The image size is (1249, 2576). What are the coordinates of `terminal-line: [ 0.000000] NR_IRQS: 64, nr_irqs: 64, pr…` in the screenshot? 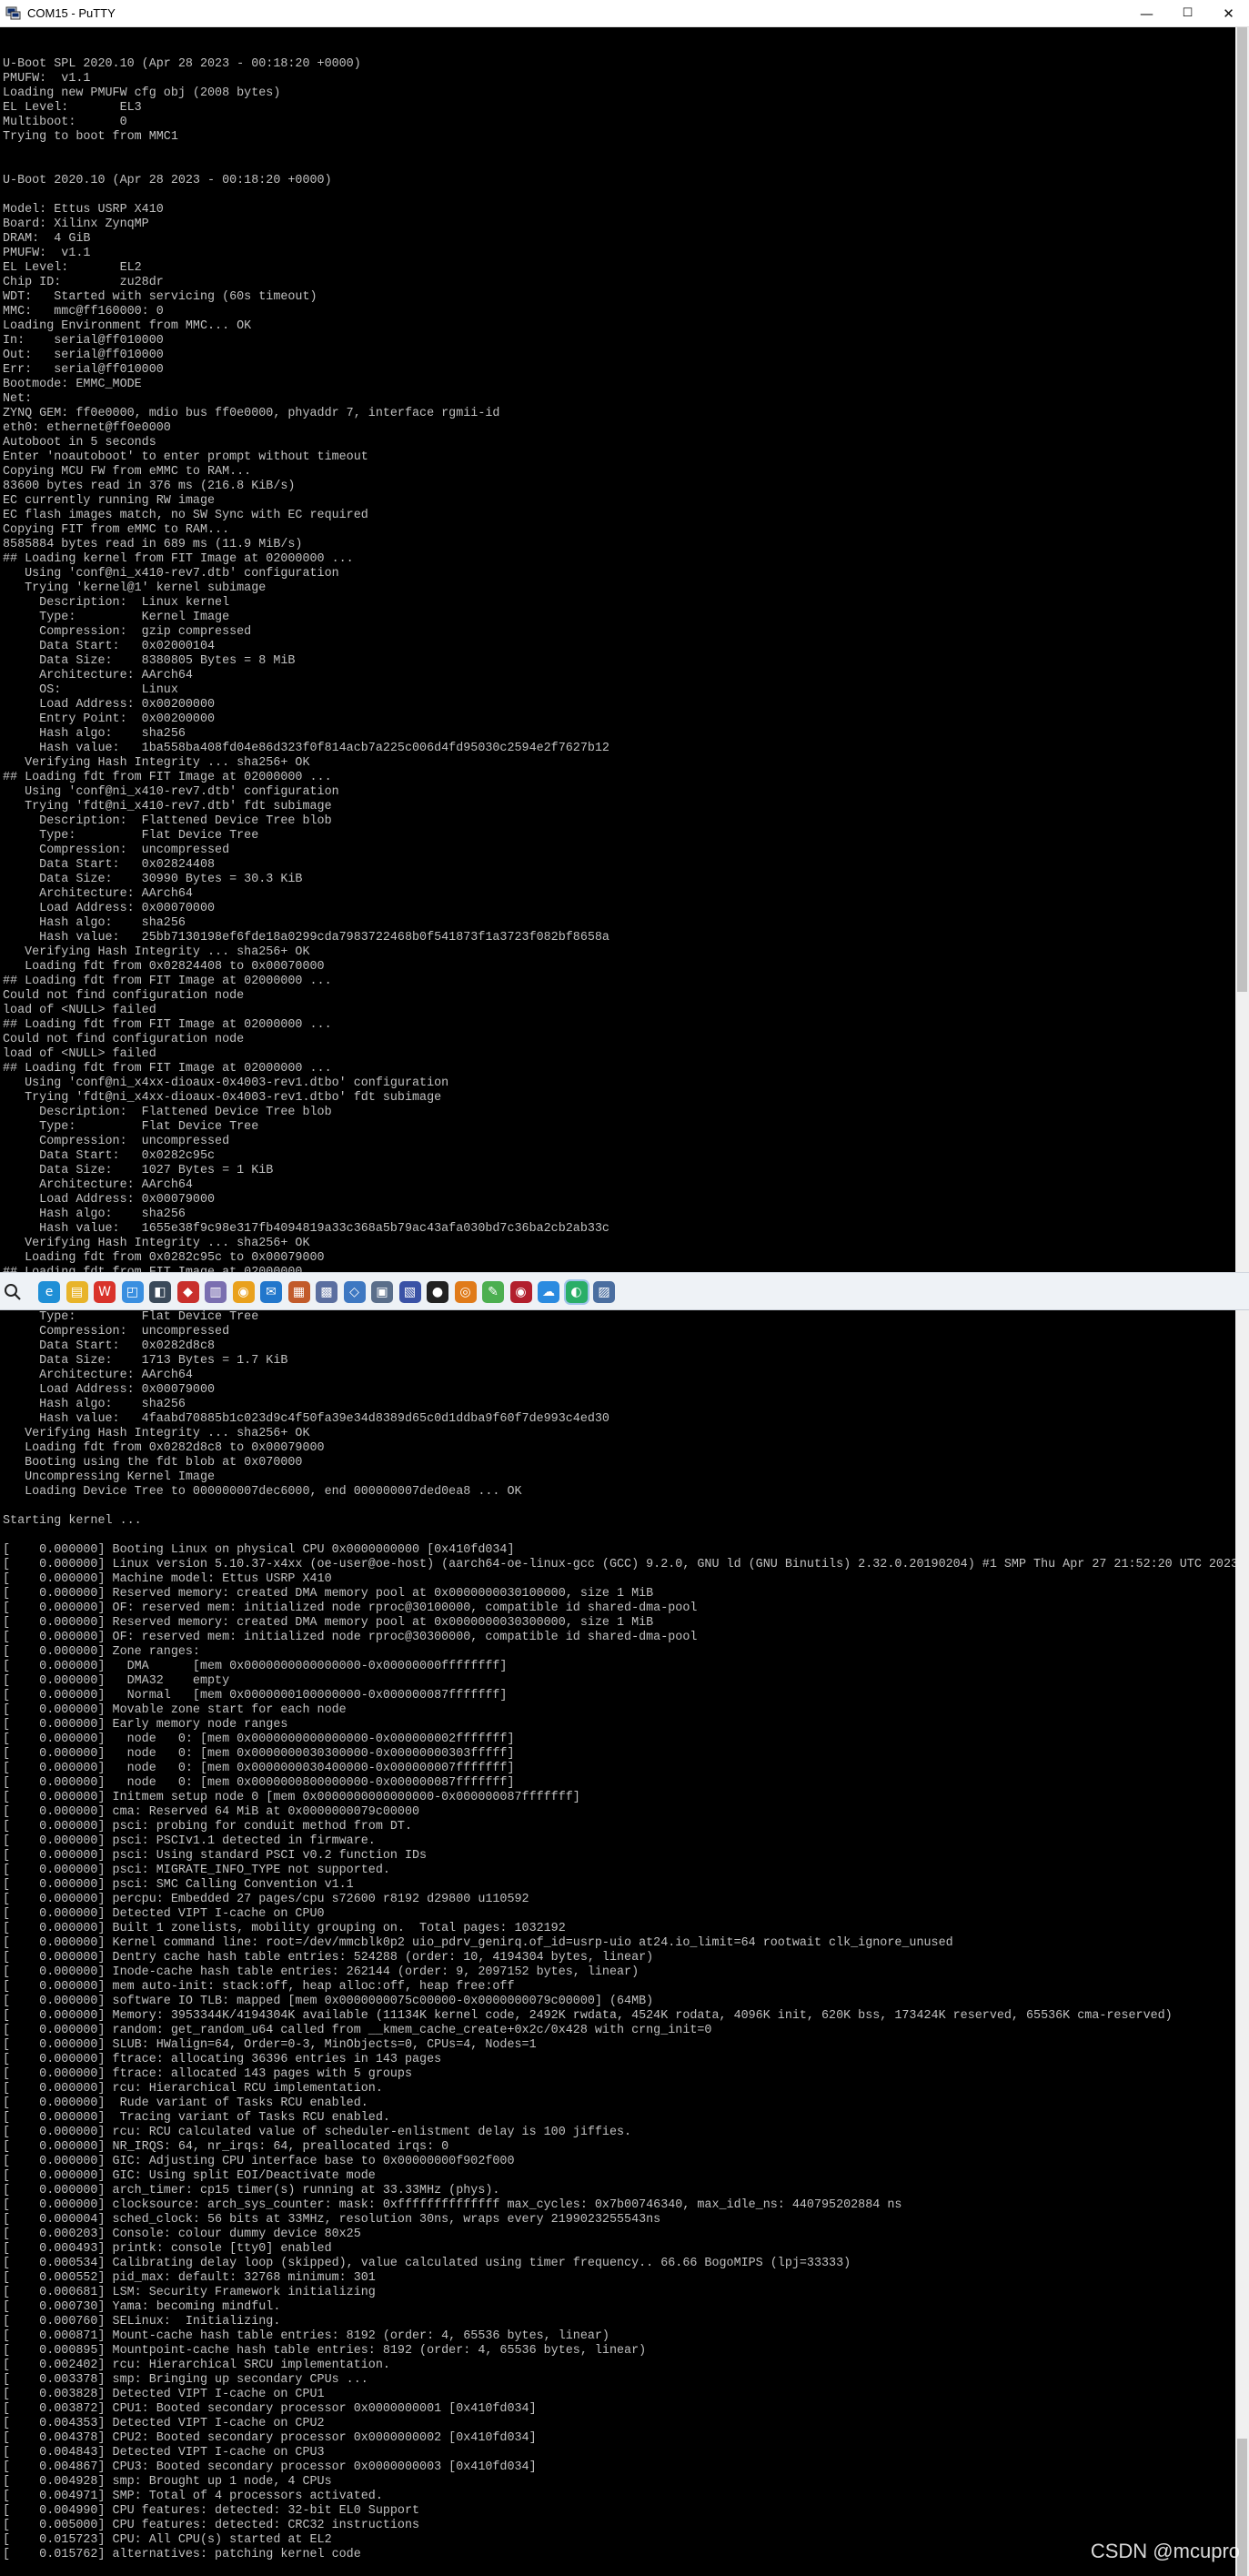 It's located at (226, 2147).